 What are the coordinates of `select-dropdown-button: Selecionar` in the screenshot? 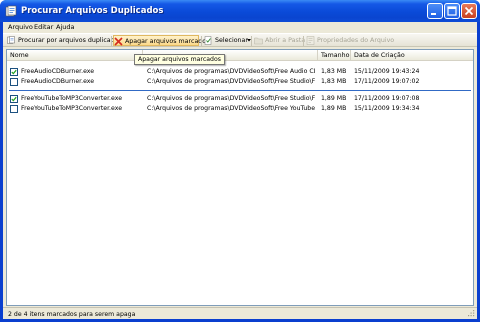 It's located at (227, 40).